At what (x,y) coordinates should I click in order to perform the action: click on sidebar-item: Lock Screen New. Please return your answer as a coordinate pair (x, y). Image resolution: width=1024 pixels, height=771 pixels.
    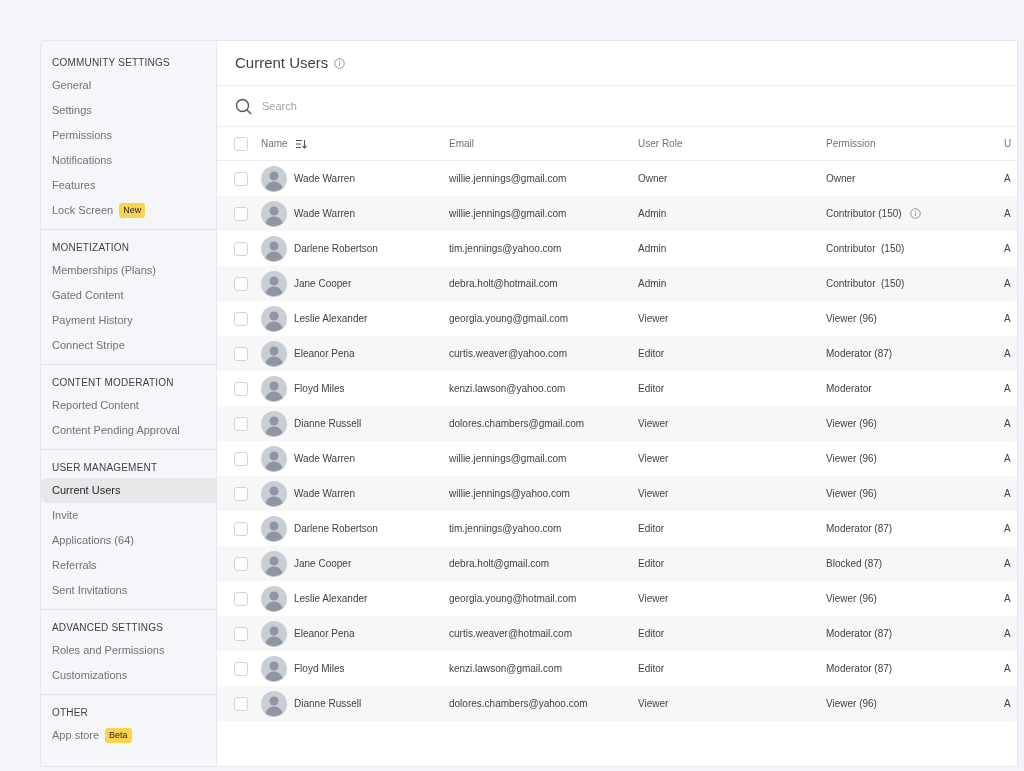
    Looking at the image, I should click on (128, 210).